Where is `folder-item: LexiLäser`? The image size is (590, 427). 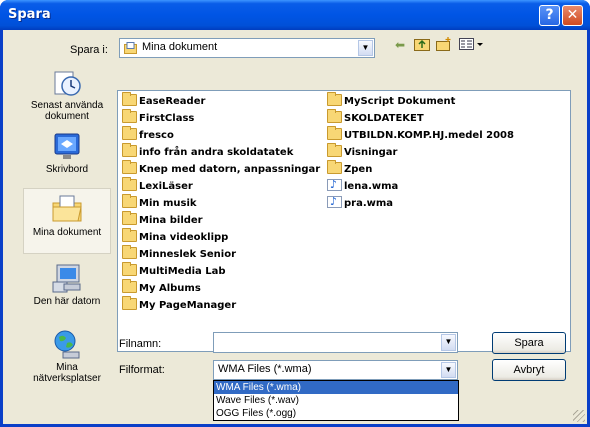 folder-item: LexiLäser is located at coordinates (157, 186).